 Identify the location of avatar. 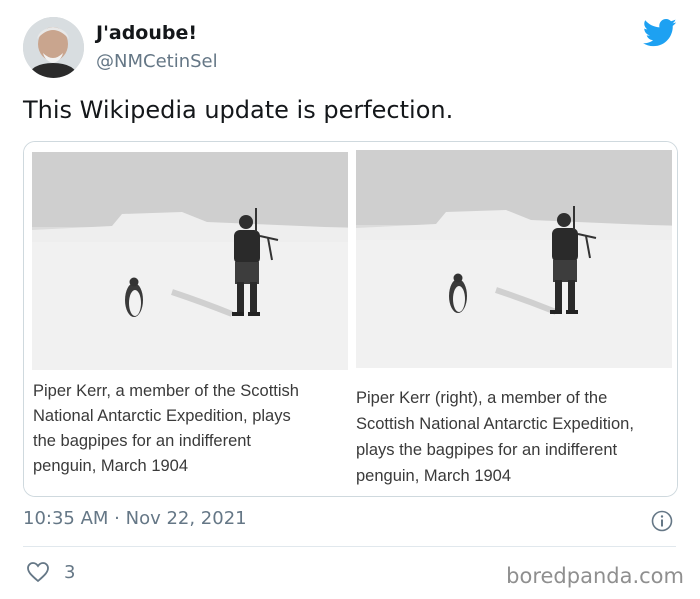
(53, 47).